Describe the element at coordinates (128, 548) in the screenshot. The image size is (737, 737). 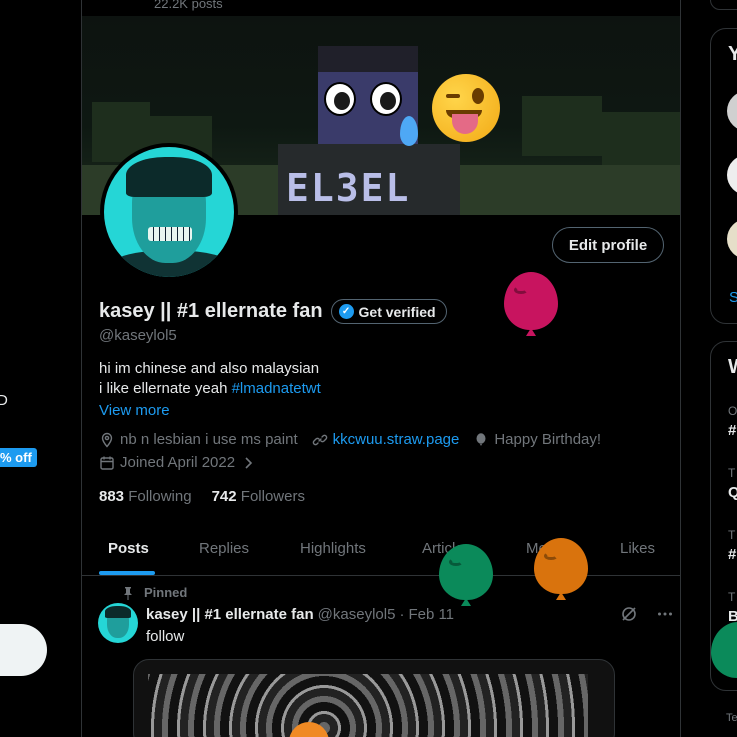
I see `tab-posts: Posts` at that location.